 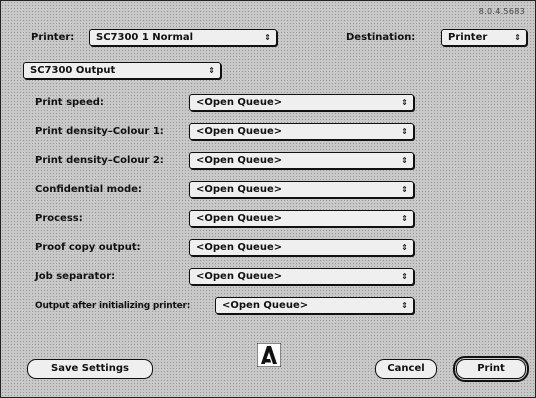 What do you see at coordinates (301, 218) in the screenshot?
I see `option-popup-process: <Open Queue> ⇕` at bounding box center [301, 218].